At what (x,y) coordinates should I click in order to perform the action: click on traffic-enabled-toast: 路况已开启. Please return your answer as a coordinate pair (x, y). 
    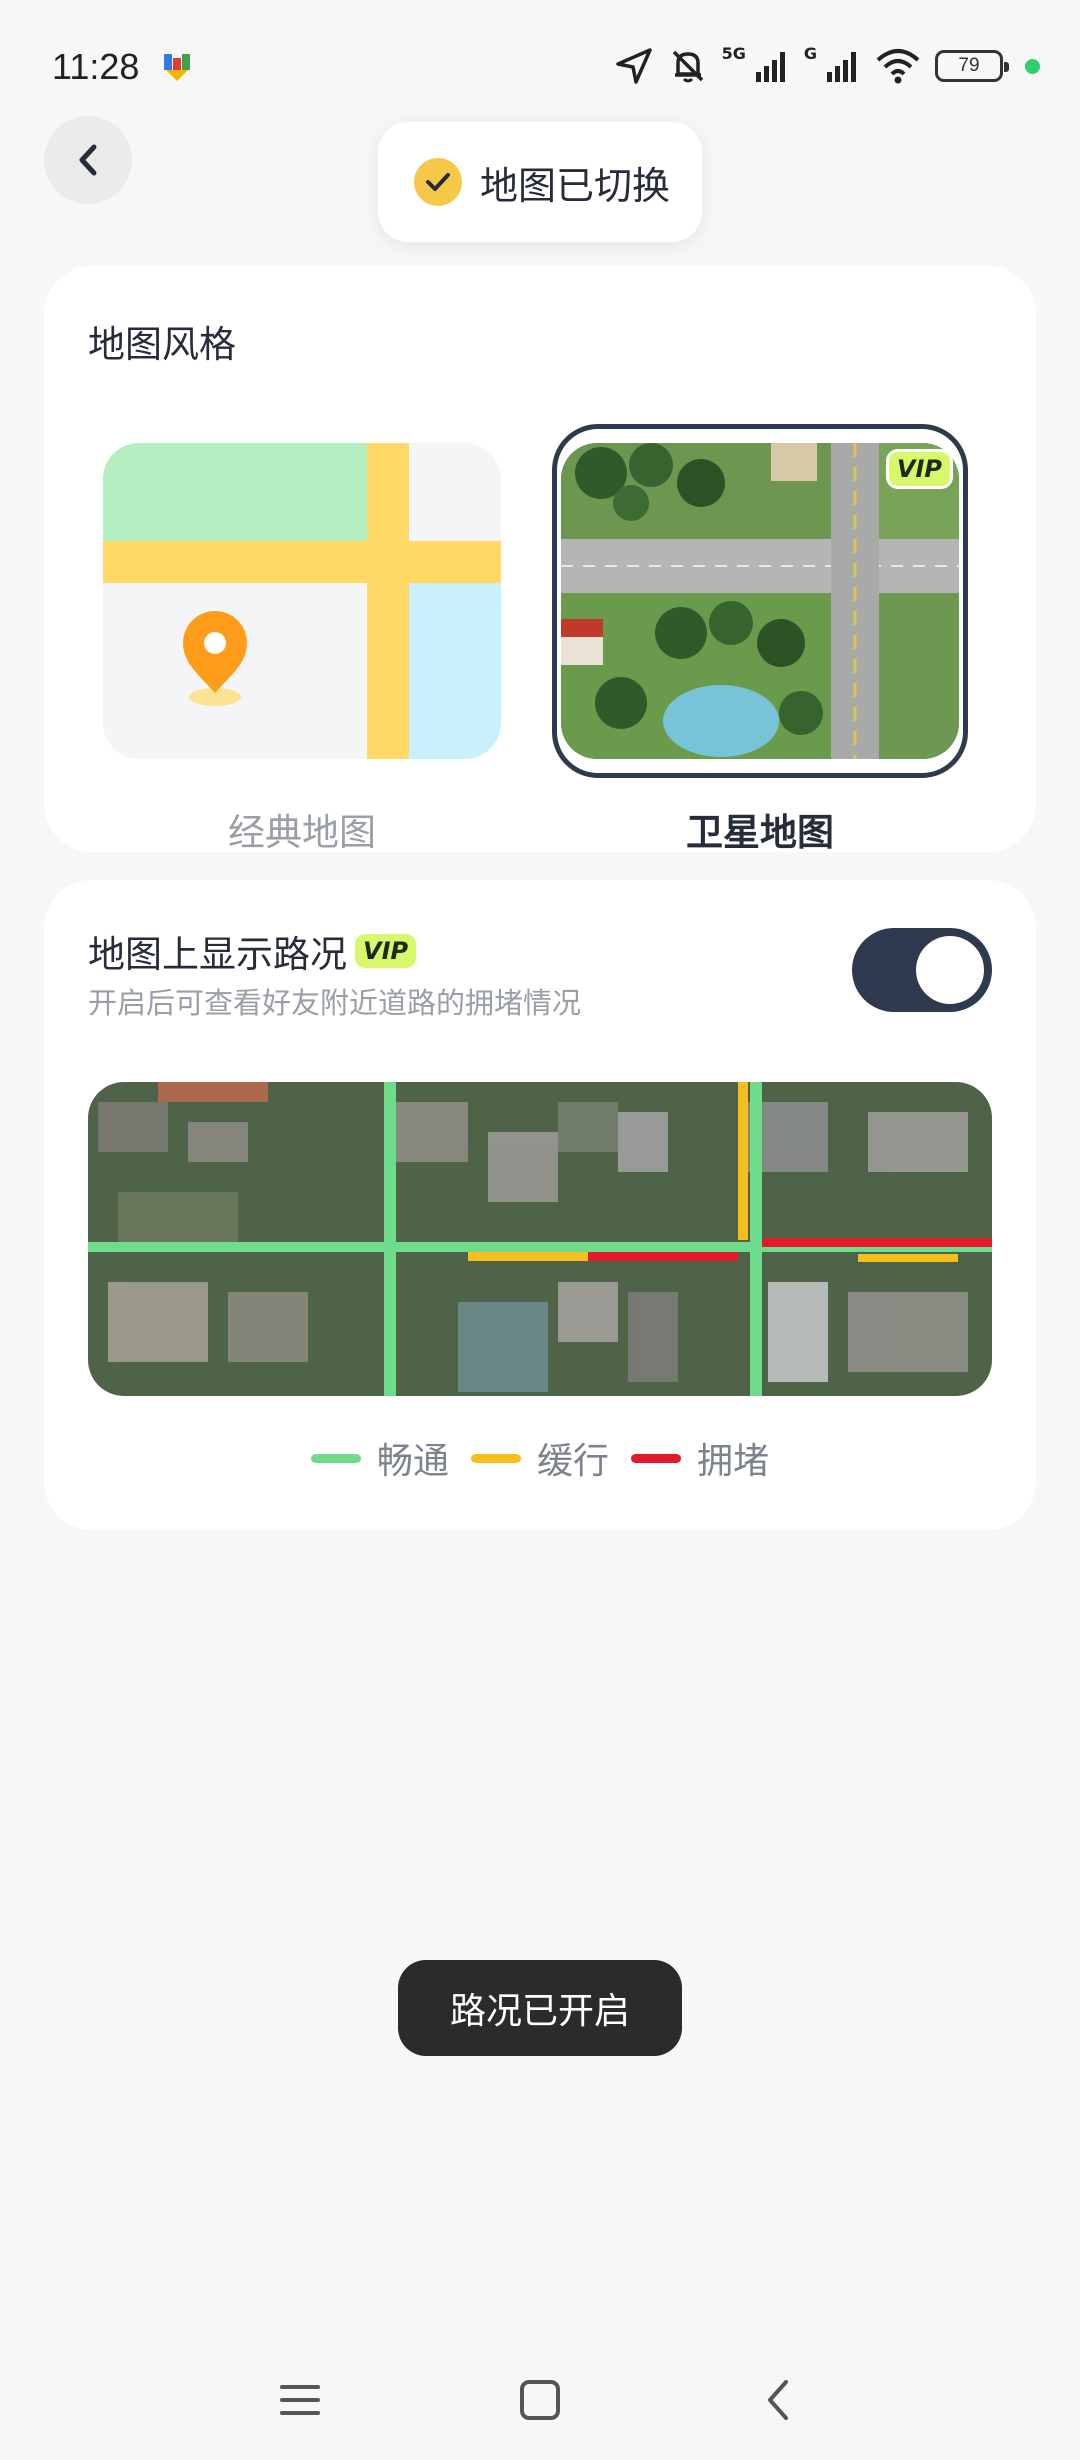
    Looking at the image, I should click on (540, 2008).